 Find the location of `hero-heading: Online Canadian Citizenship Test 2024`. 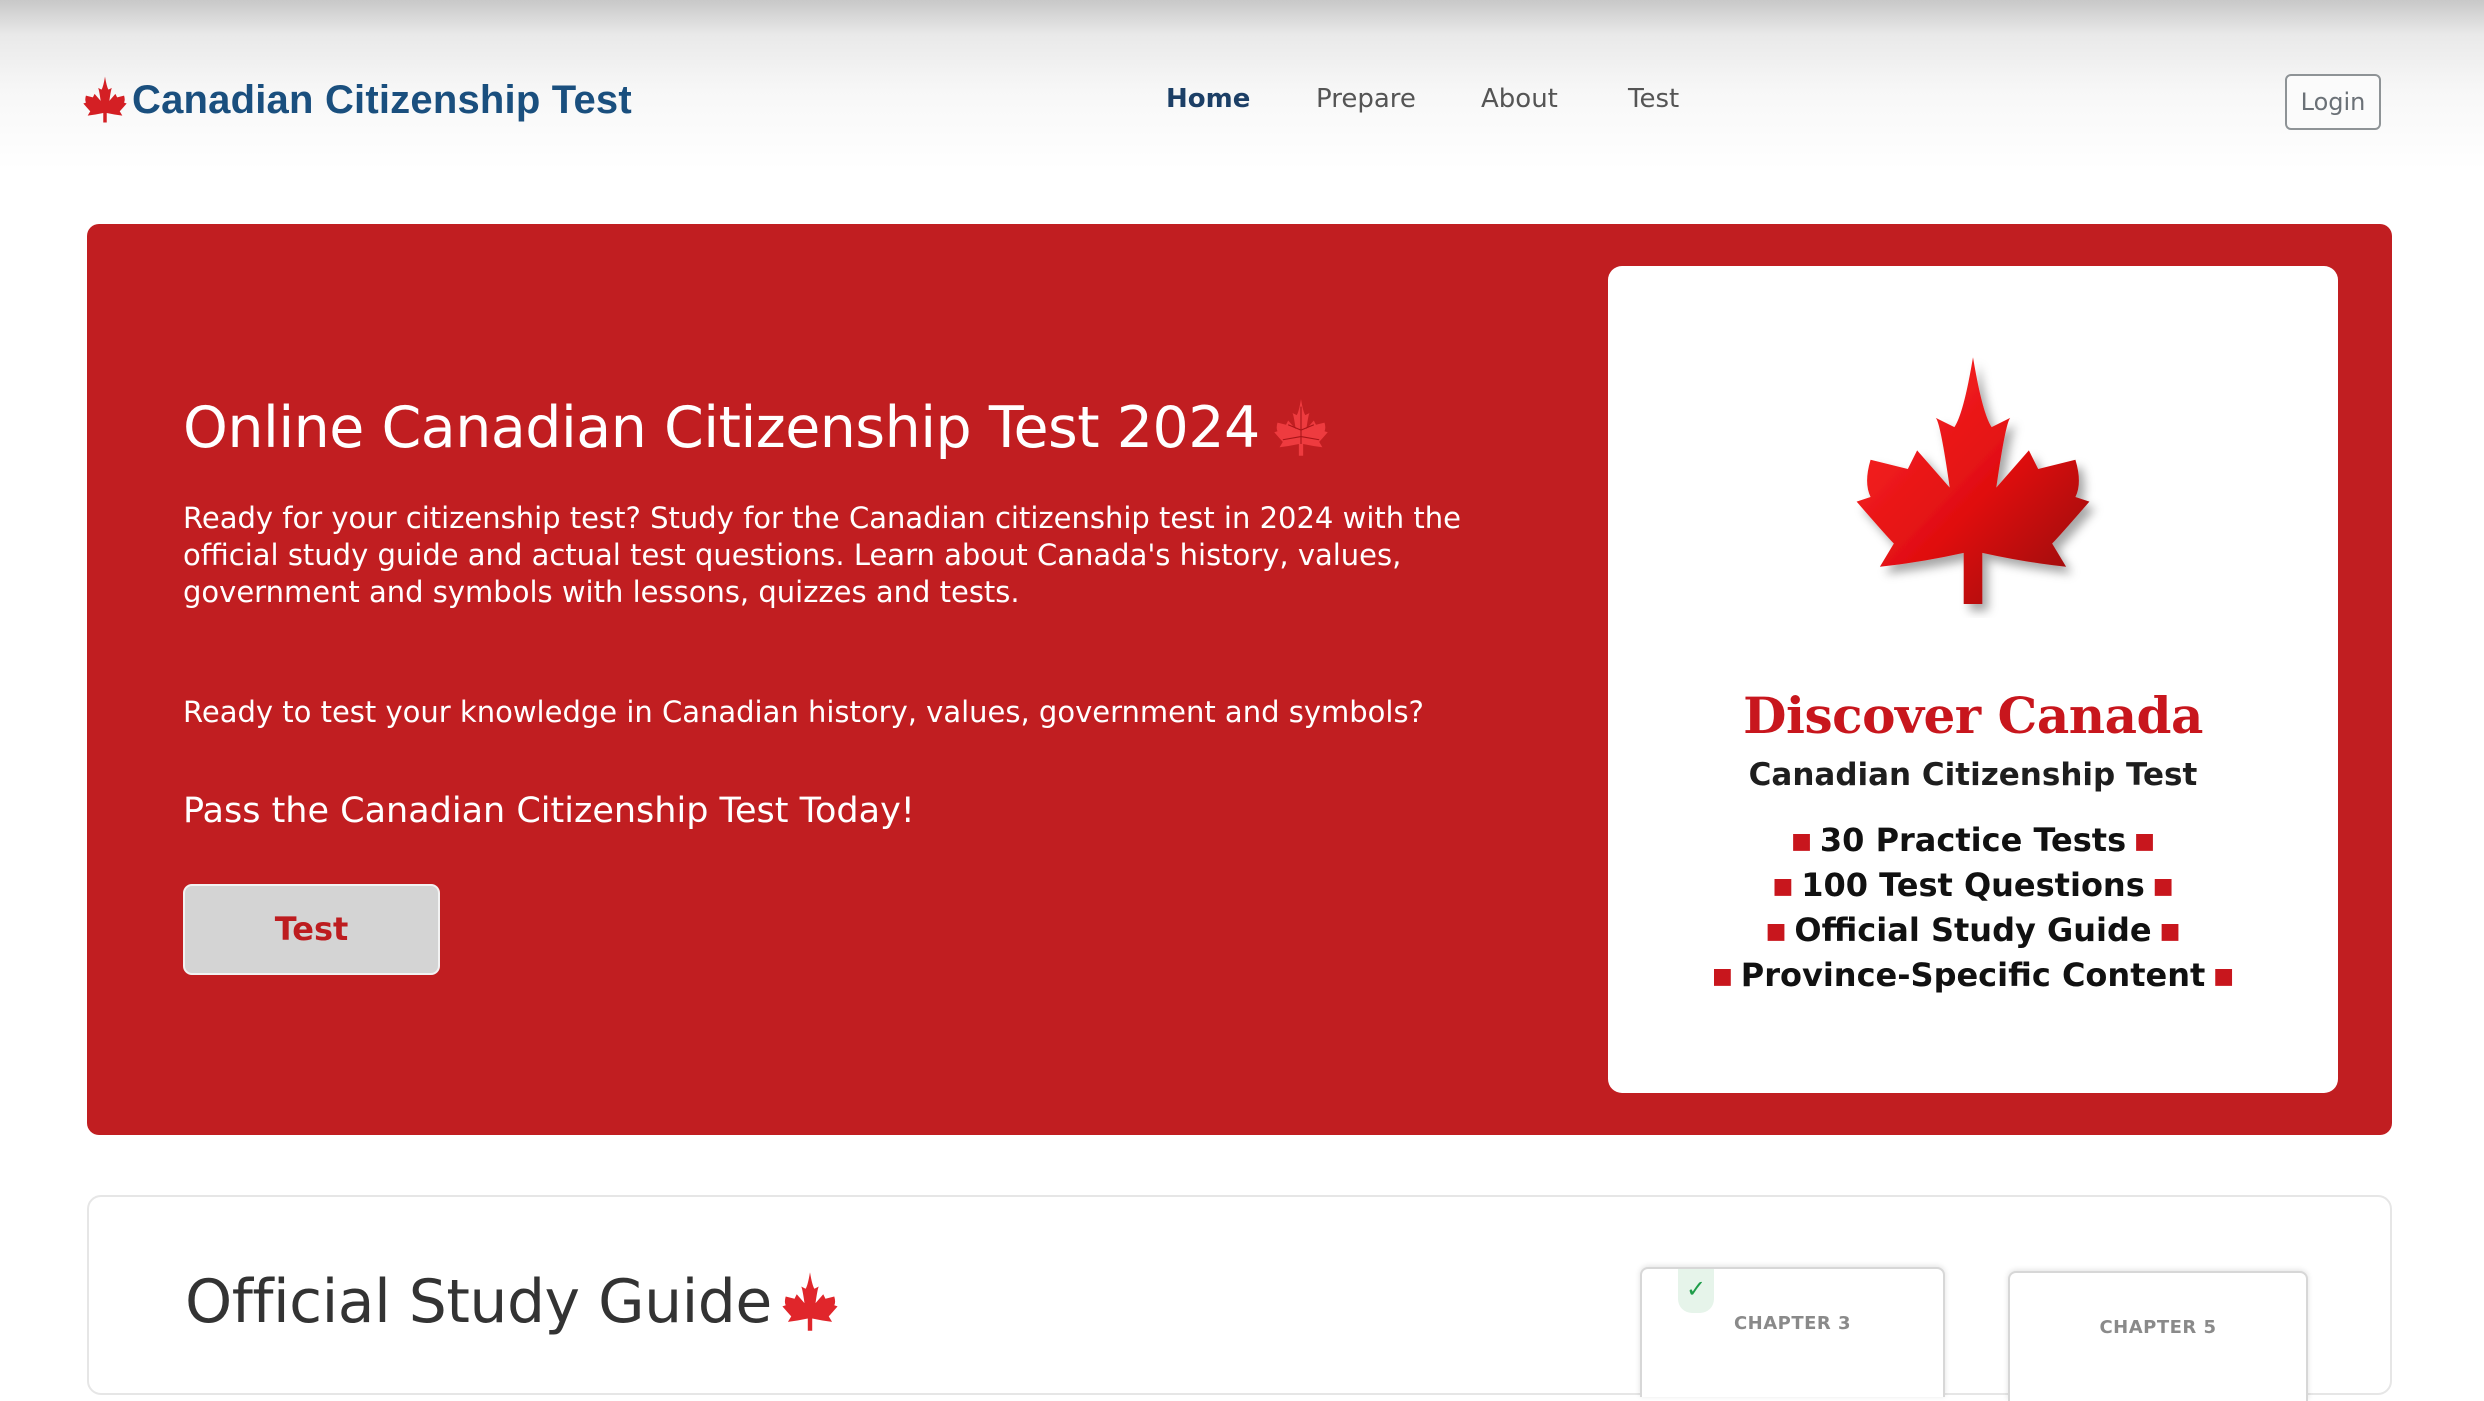

hero-heading: Online Canadian Citizenship Test 2024 is located at coordinates (757, 428).